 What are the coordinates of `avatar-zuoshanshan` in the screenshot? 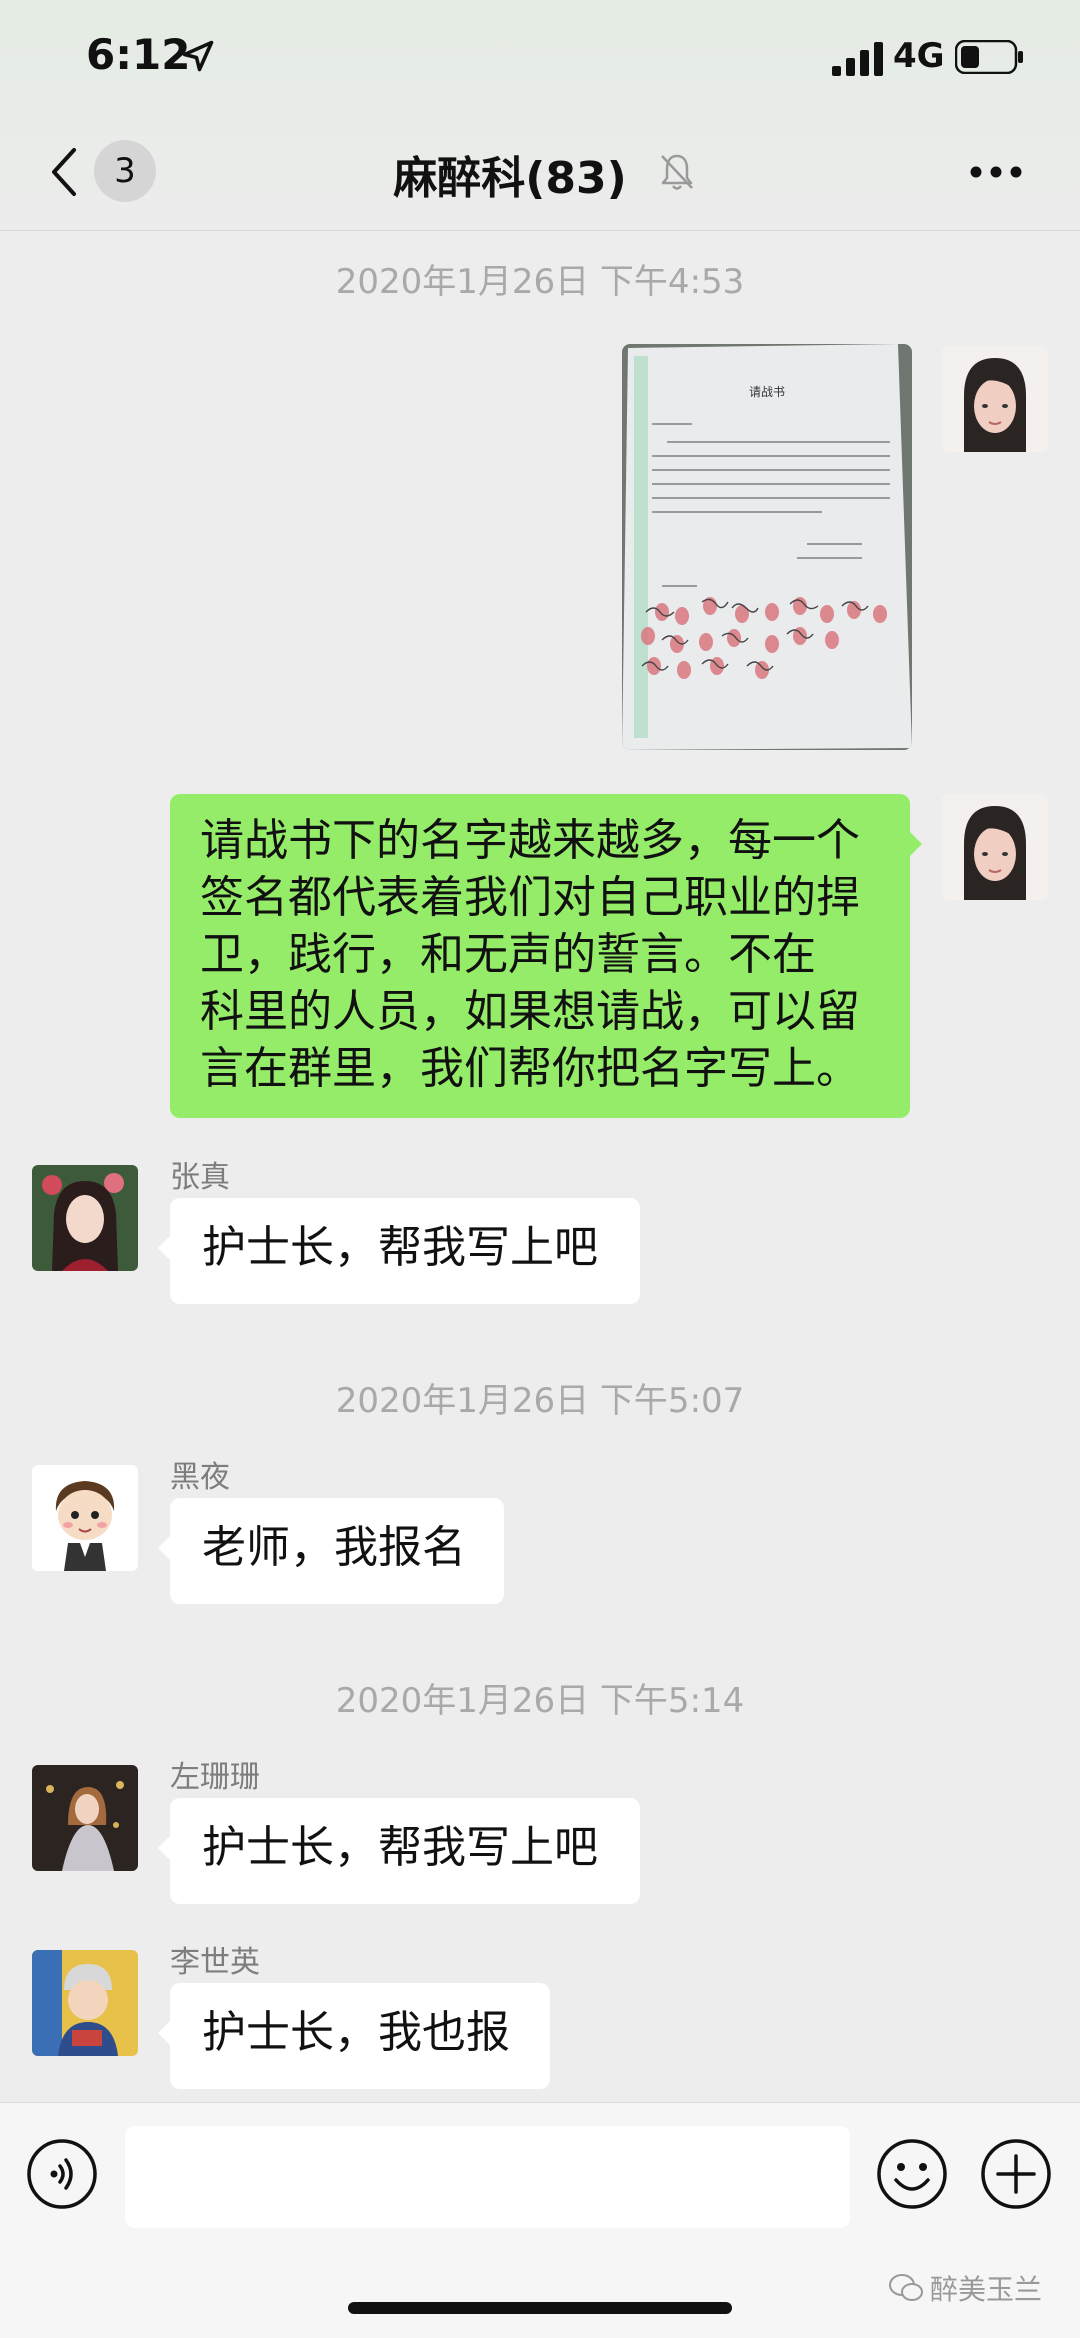 It's located at (85, 1818).